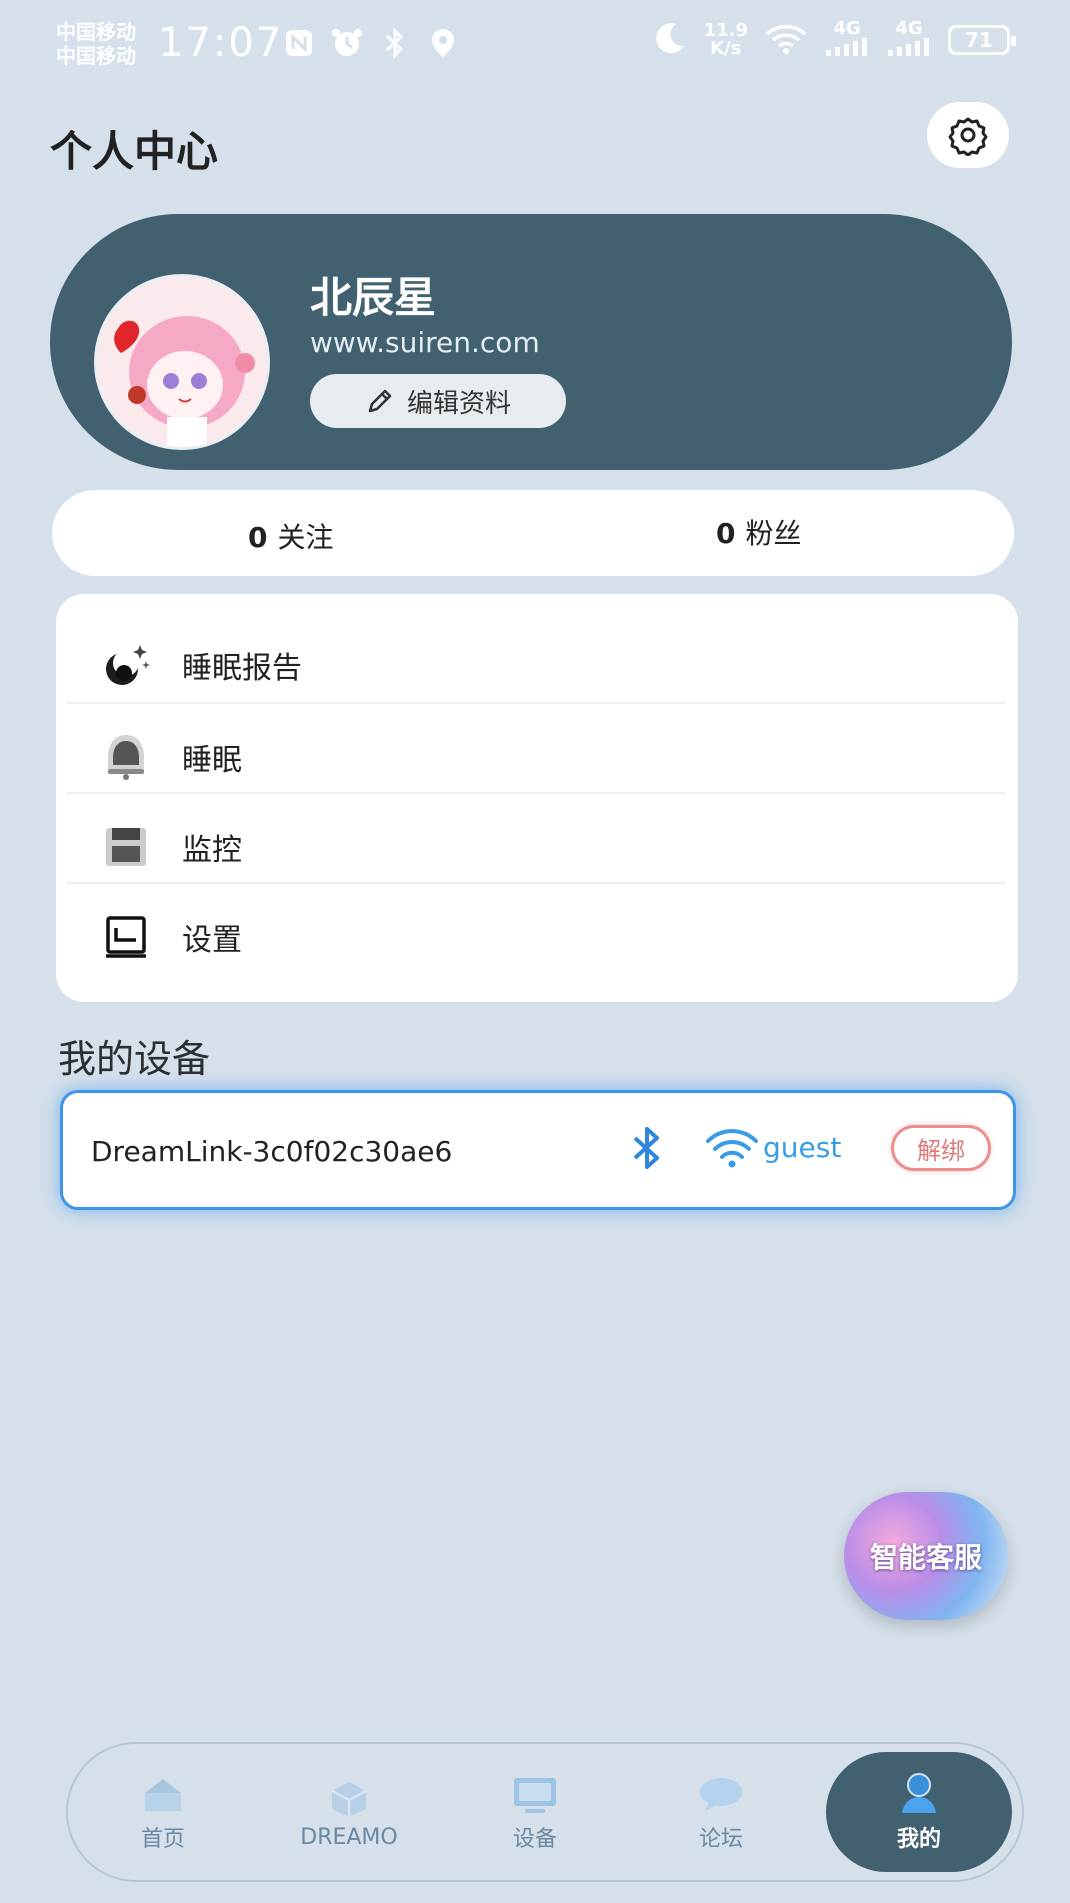 The height and width of the screenshot is (1903, 1070). I want to click on menu-item-monitor: 监控, so click(536, 847).